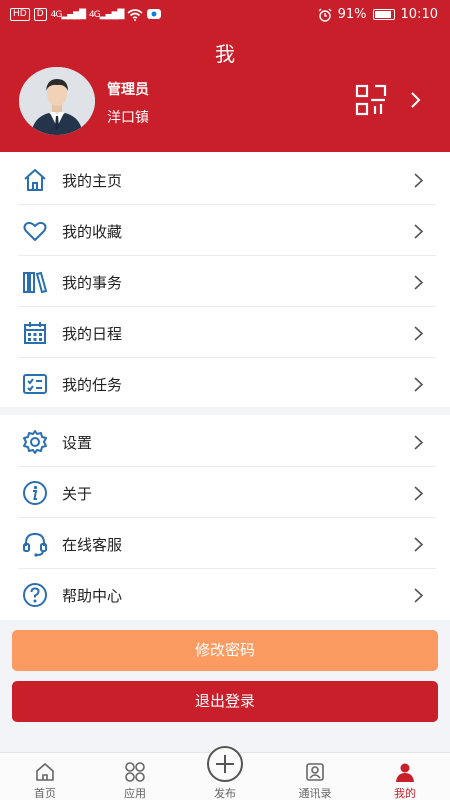 This screenshot has height=800, width=450. Describe the element at coordinates (106, 14) in the screenshot. I see `signal-icon-2: 4G▂▄▆█` at that location.